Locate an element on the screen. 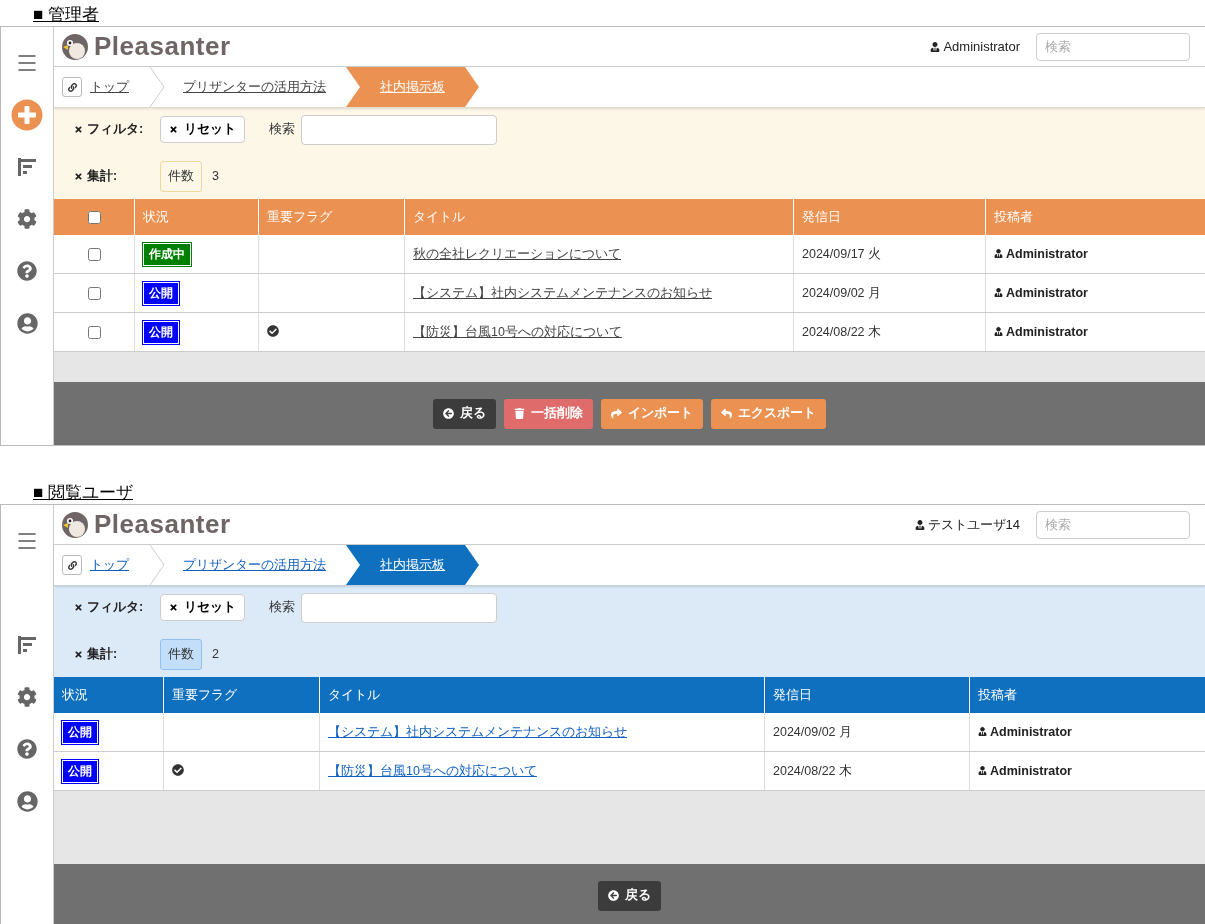 The width and height of the screenshot is (1205, 924). arrow-right-icon is located at coordinates (616, 413).